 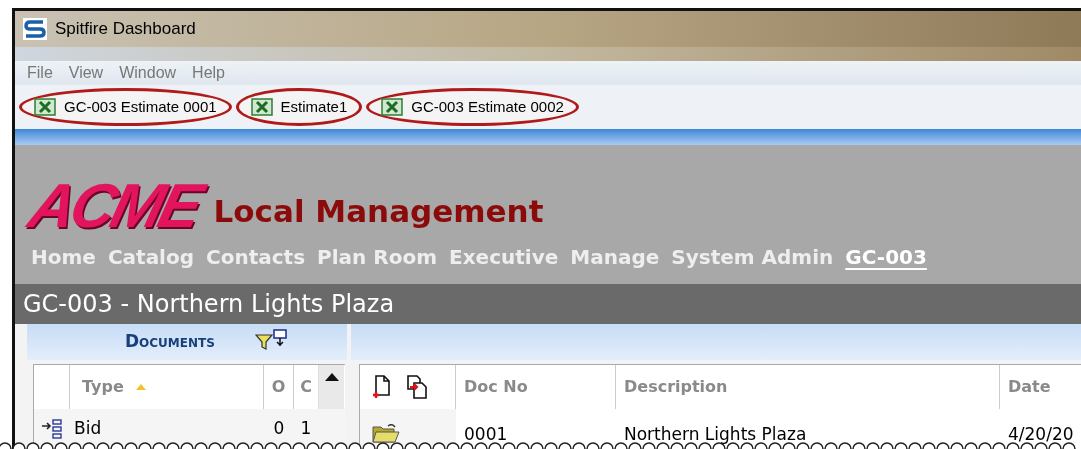 What do you see at coordinates (86, 72) in the screenshot?
I see `menu-item: View` at bounding box center [86, 72].